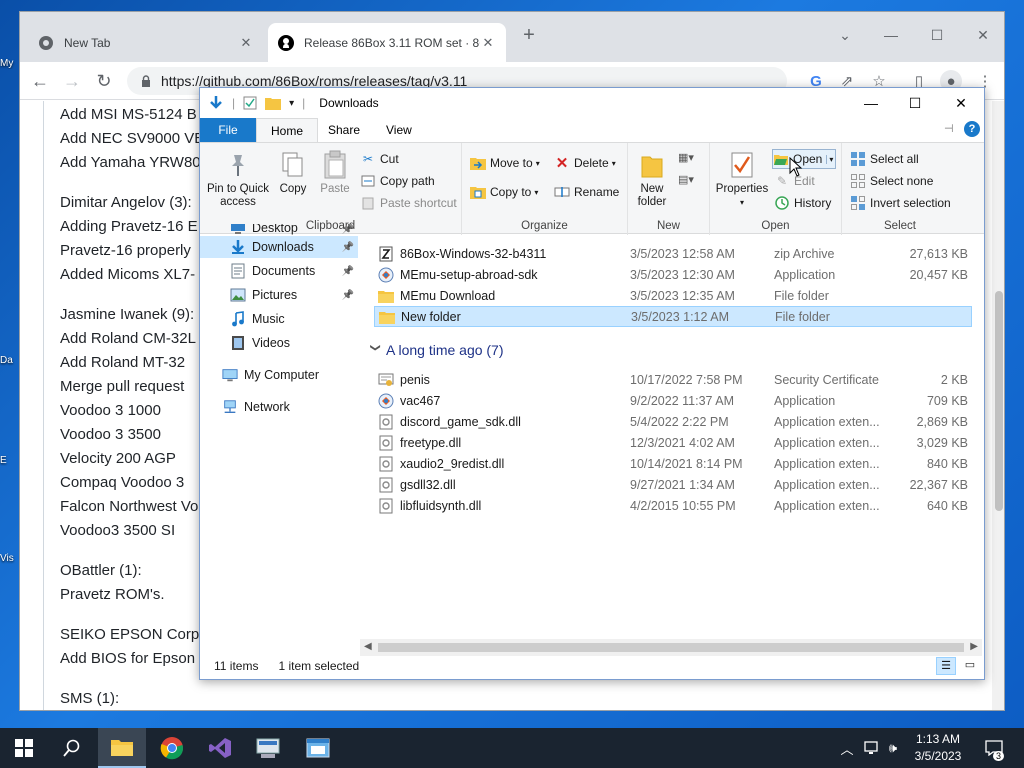 The height and width of the screenshot is (768, 1024). Describe the element at coordinates (397, 181) in the screenshot. I see `copy-path-button: Copy path` at that location.